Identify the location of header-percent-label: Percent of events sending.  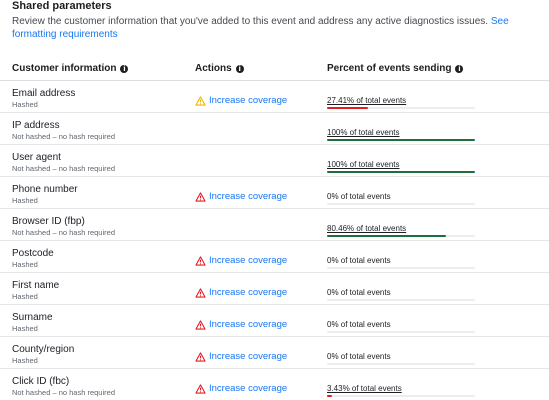
(389, 68).